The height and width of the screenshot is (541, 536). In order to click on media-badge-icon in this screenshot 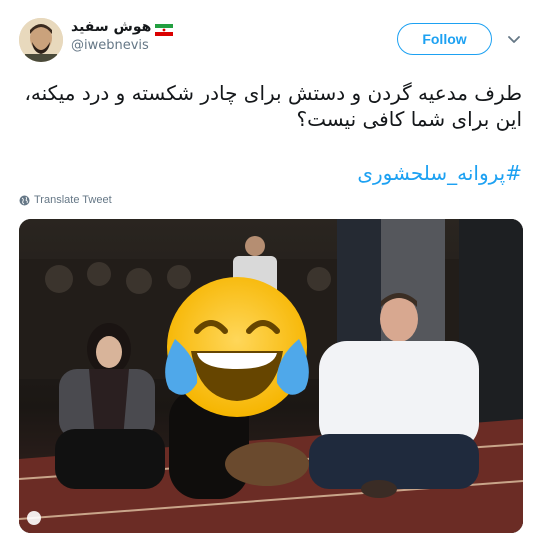, I will do `click(34, 518)`.